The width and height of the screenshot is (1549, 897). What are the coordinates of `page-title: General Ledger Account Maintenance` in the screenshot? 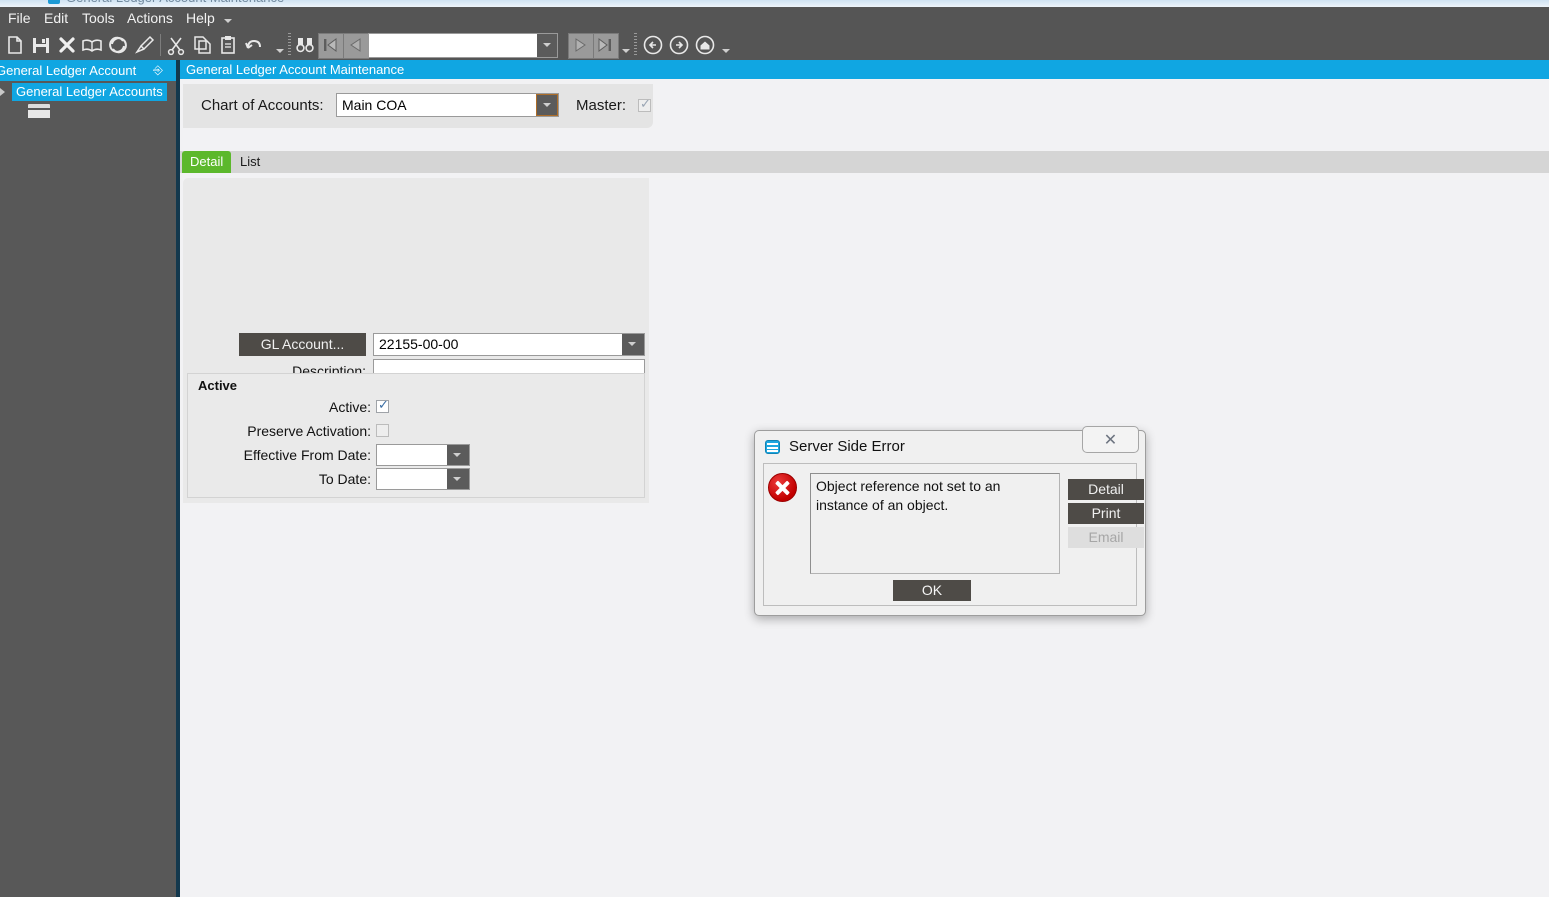 It's located at (295, 69).